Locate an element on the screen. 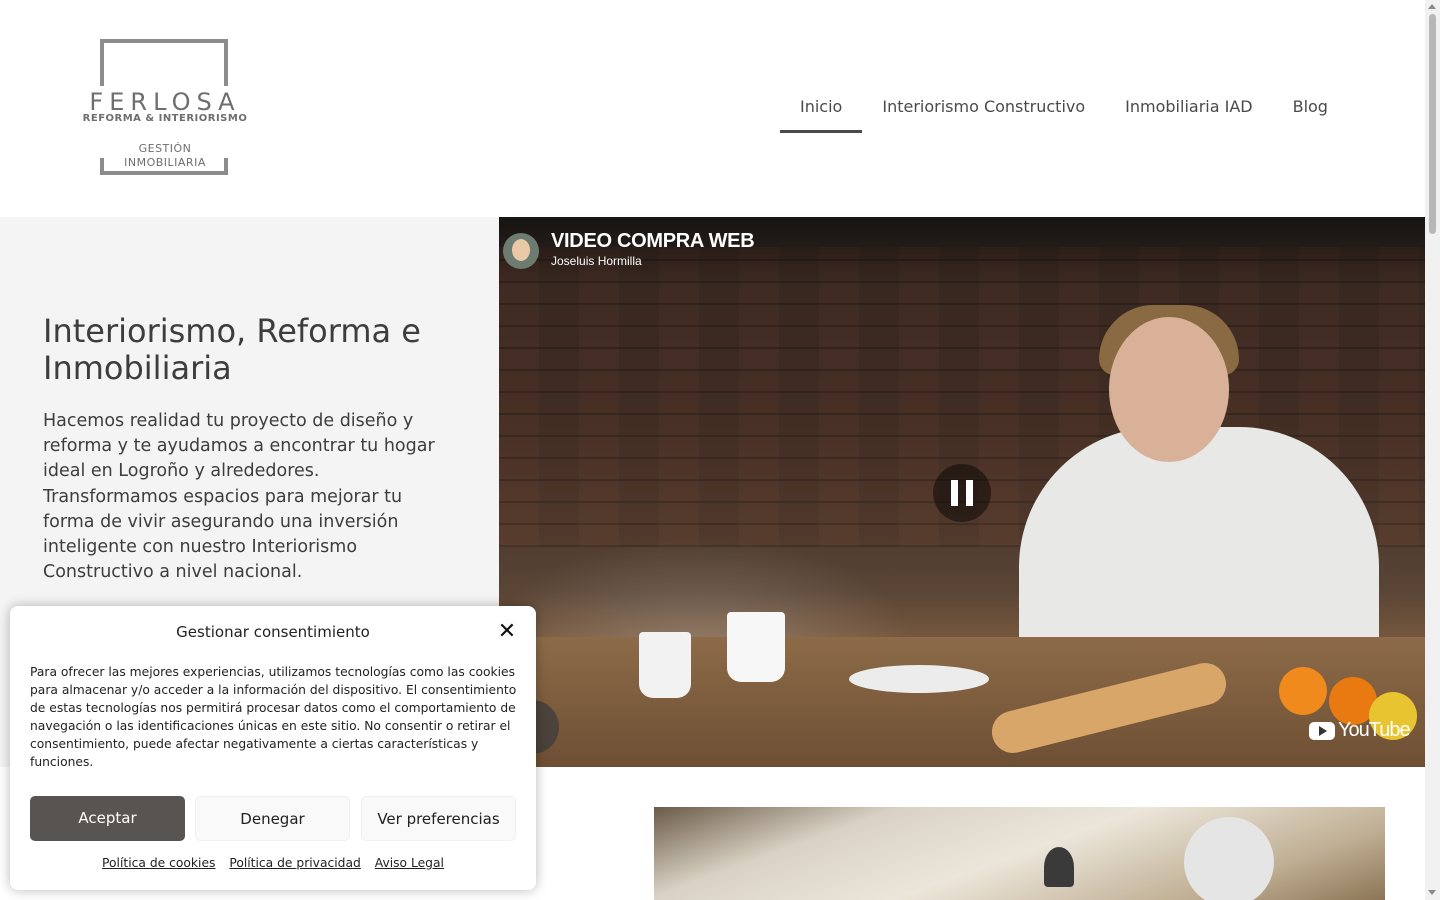  channel-avatar is located at coordinates (521, 251).